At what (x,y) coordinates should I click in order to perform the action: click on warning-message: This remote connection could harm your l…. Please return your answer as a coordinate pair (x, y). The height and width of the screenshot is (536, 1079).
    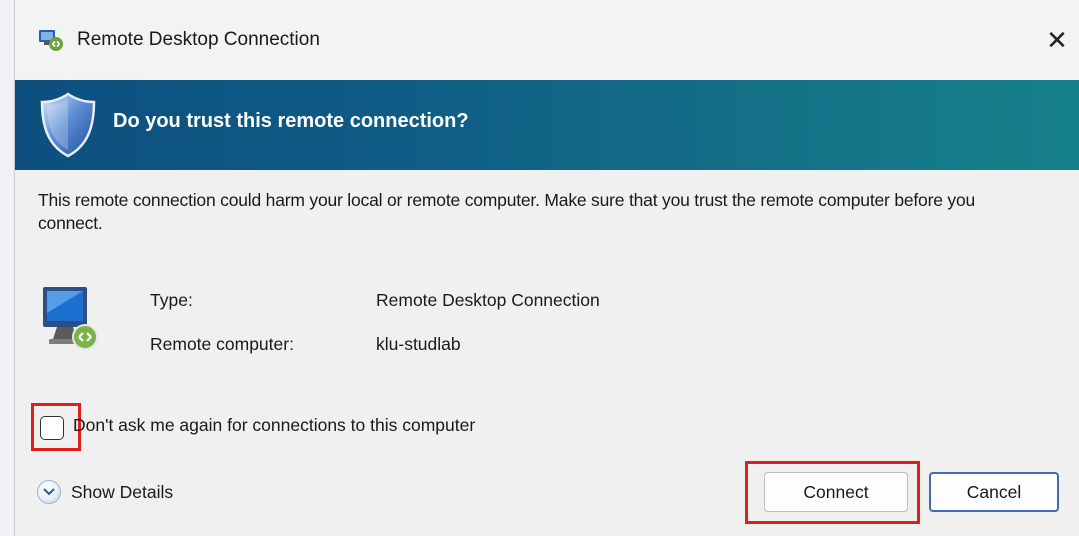
    Looking at the image, I should click on (507, 211).